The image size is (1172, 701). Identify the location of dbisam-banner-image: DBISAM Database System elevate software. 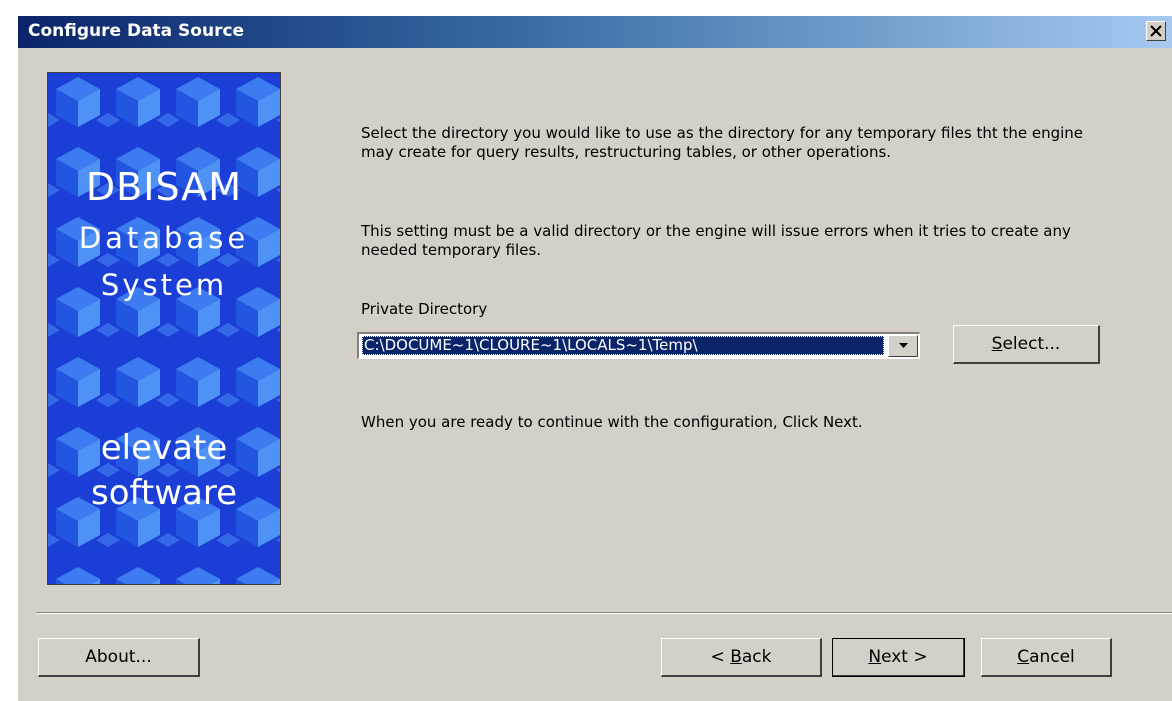
(164, 328).